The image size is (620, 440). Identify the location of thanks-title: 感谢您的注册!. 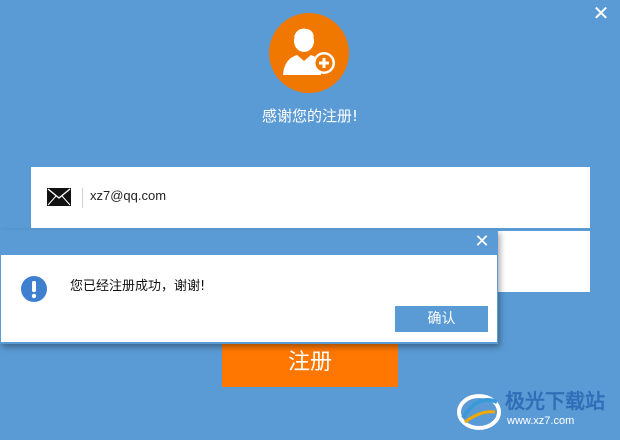
(309, 116).